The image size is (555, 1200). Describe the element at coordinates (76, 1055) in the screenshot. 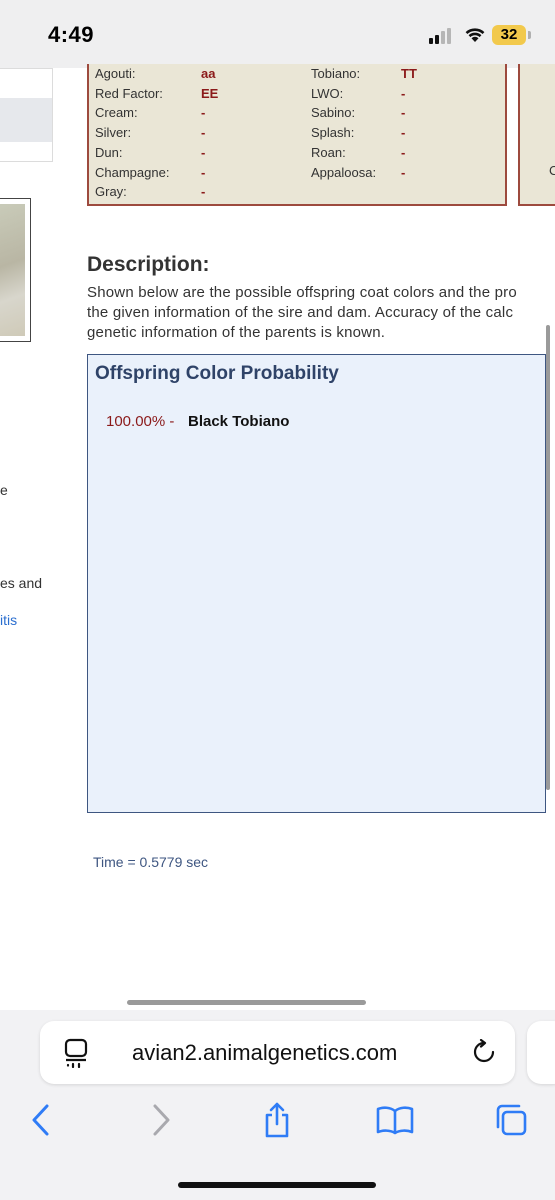

I see `tab-overview-icon` at that location.